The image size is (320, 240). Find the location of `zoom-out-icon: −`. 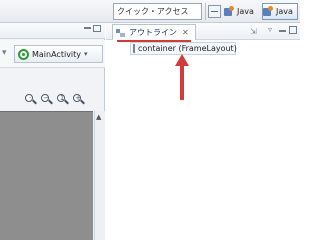

zoom-out-icon: − is located at coordinates (46, 99).